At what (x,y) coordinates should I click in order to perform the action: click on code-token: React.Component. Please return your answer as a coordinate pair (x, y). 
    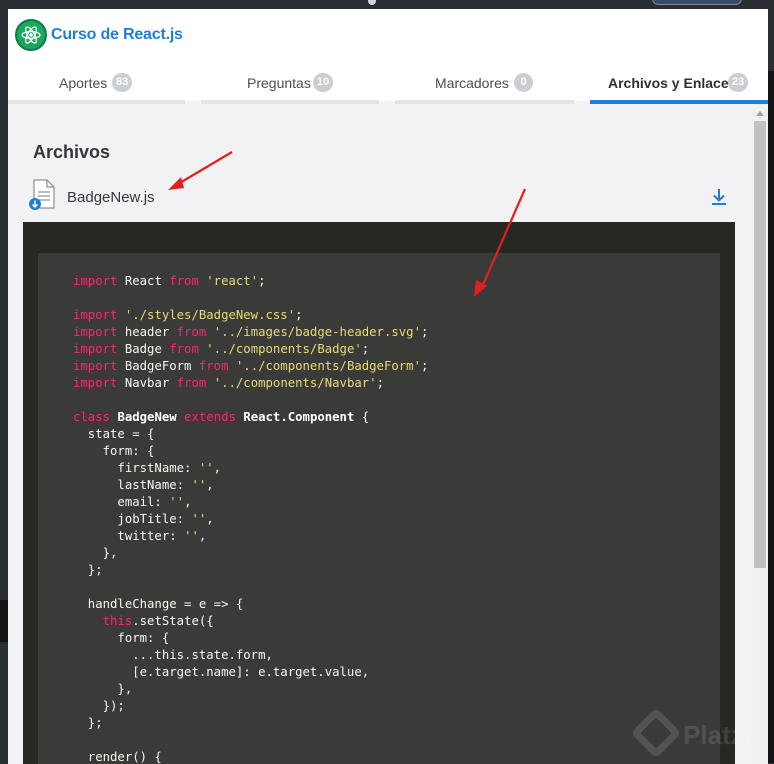
    Looking at the image, I should click on (299, 417).